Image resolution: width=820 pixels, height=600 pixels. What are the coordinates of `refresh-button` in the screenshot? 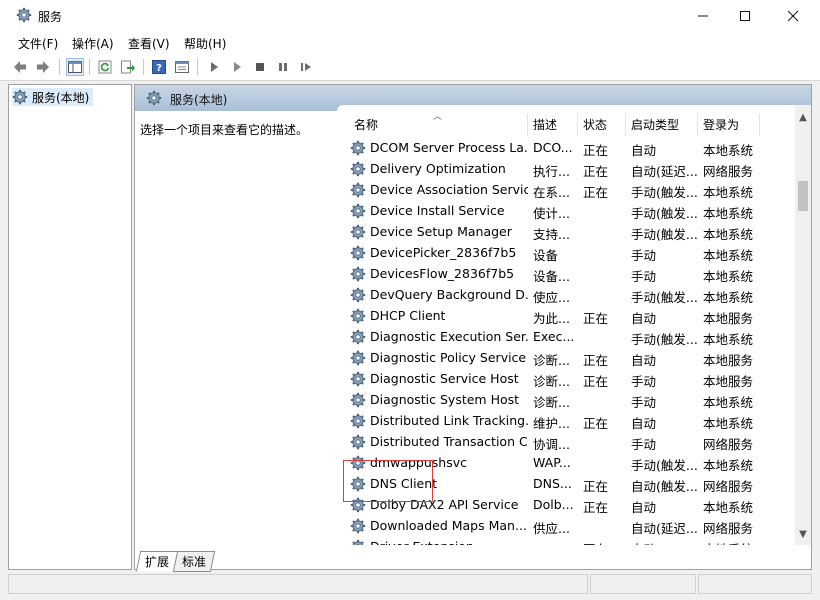 It's located at (105, 67).